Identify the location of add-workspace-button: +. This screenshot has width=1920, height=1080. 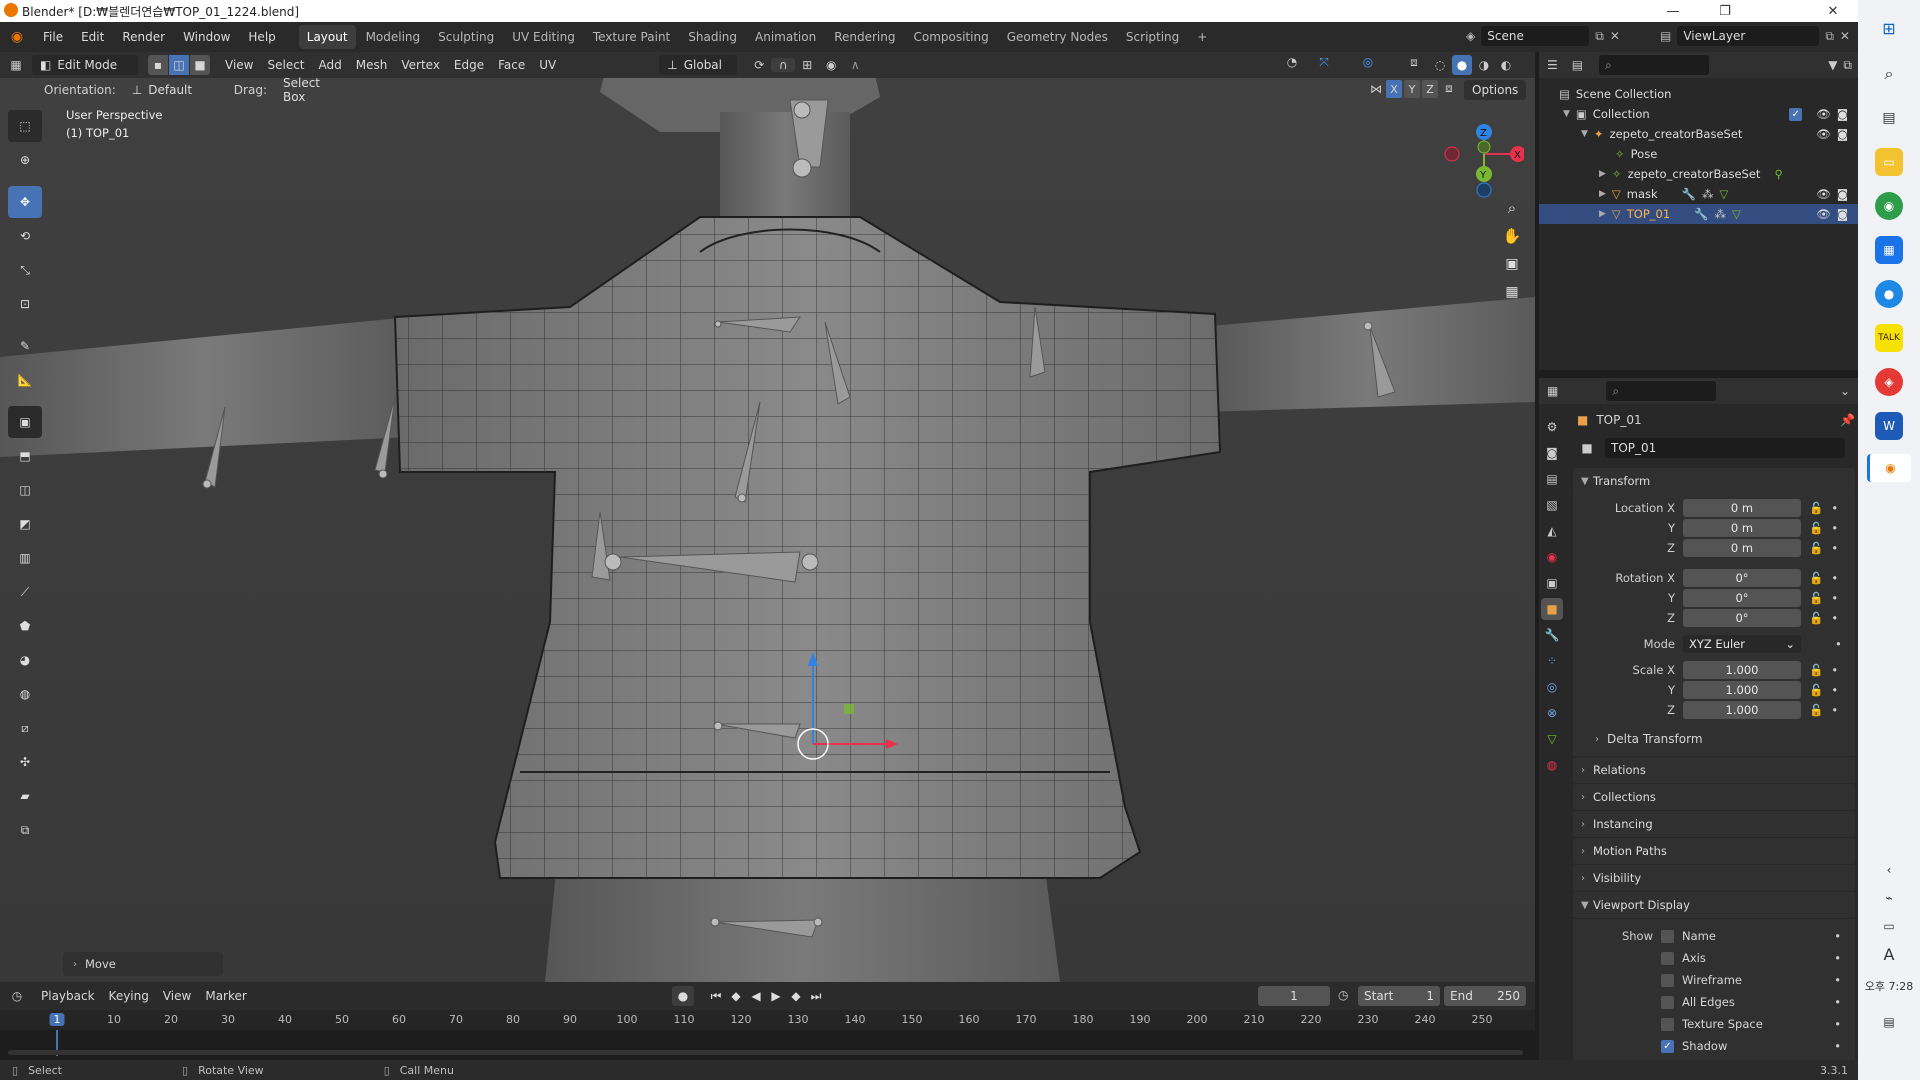
(1202, 37).